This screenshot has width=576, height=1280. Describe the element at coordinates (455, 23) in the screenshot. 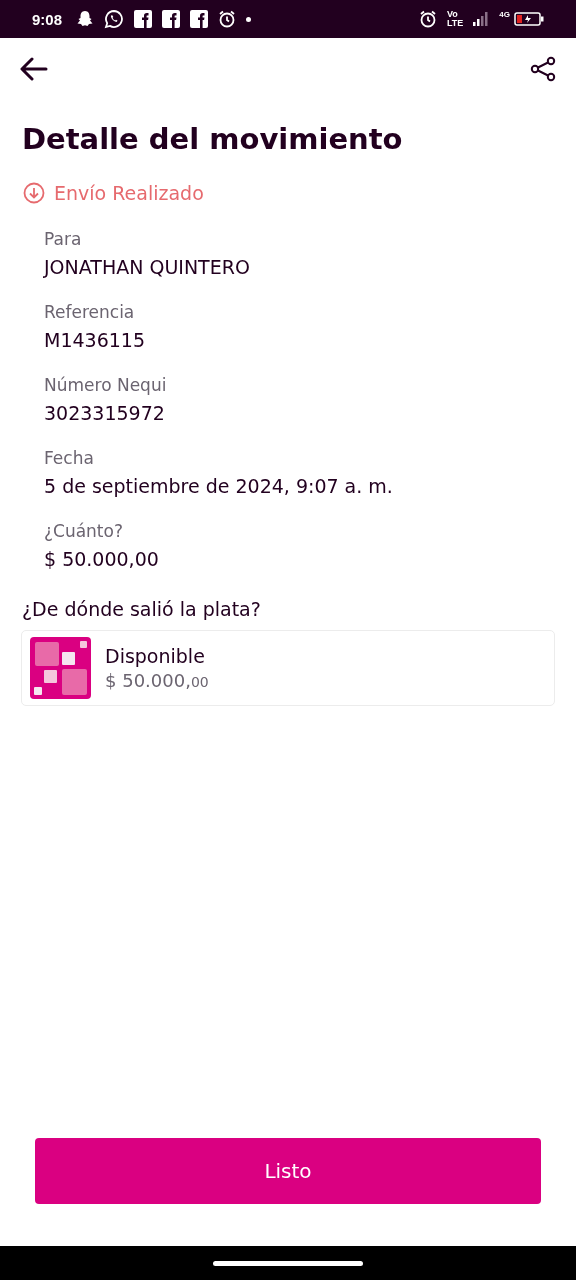

I see `lte-label: LTE` at that location.